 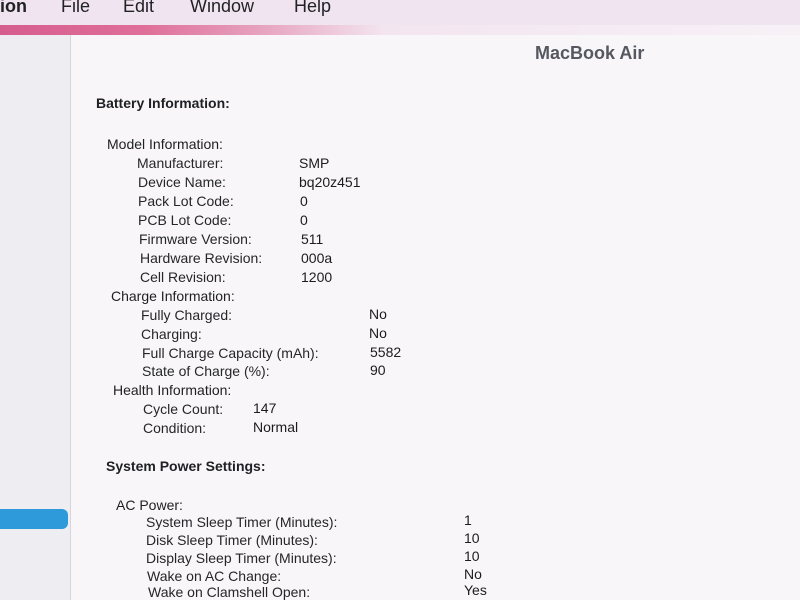 I want to click on health-information-label: Health Information:, so click(x=172, y=390).